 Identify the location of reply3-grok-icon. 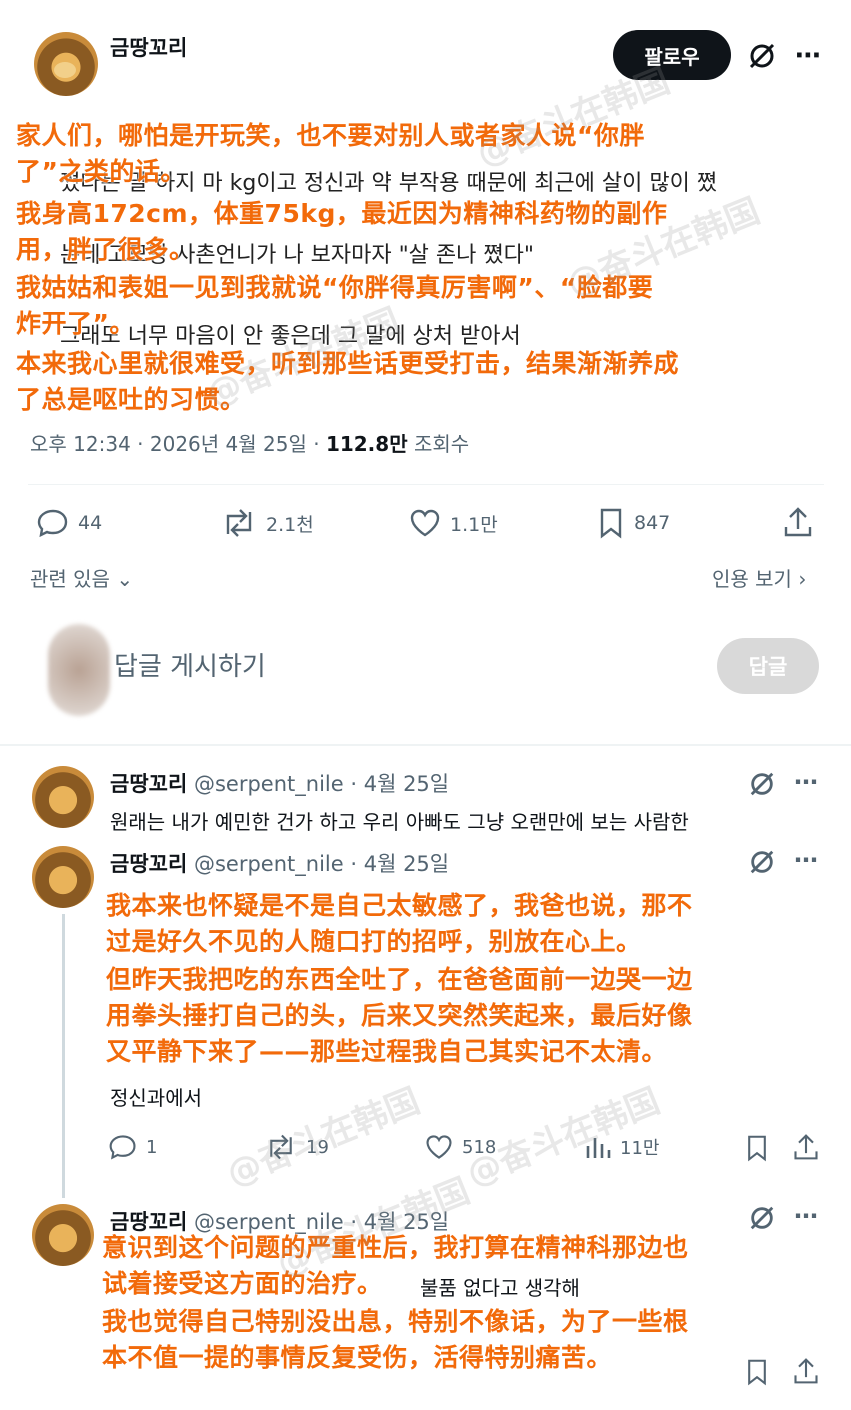
(762, 1218).